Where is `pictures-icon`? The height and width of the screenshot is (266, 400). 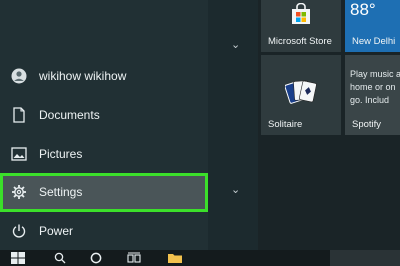
pictures-icon is located at coordinates (19, 154).